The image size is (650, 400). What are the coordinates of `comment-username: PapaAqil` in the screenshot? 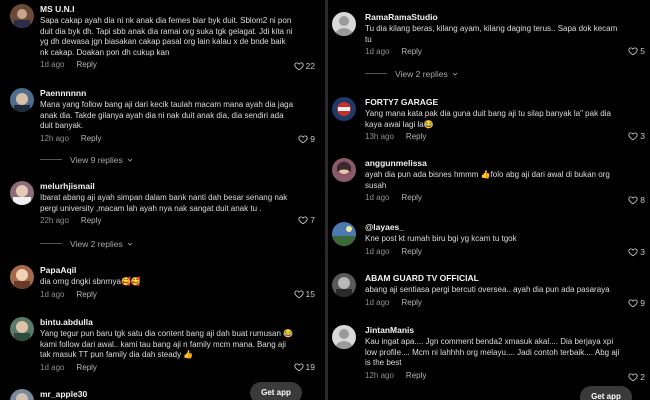 It's located at (177, 270).